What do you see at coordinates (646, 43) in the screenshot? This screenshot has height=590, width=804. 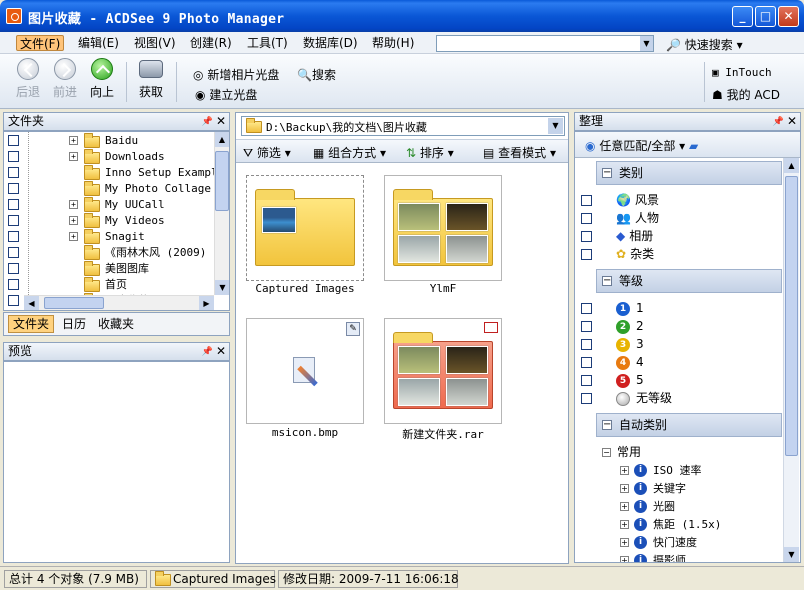 I see `quick-search-dropdown-icon: ▼` at bounding box center [646, 43].